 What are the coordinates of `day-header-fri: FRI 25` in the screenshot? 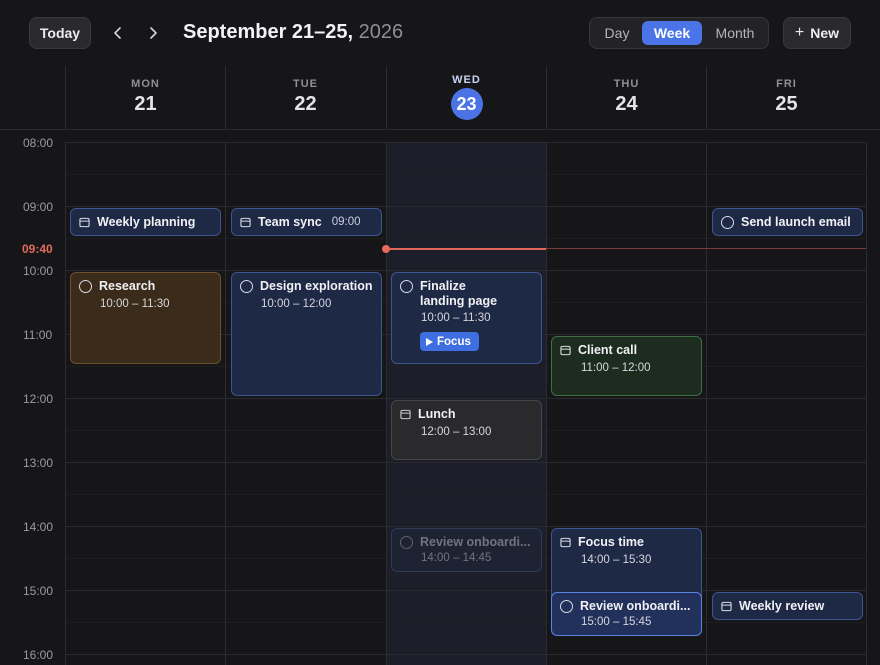 It's located at (786, 98).